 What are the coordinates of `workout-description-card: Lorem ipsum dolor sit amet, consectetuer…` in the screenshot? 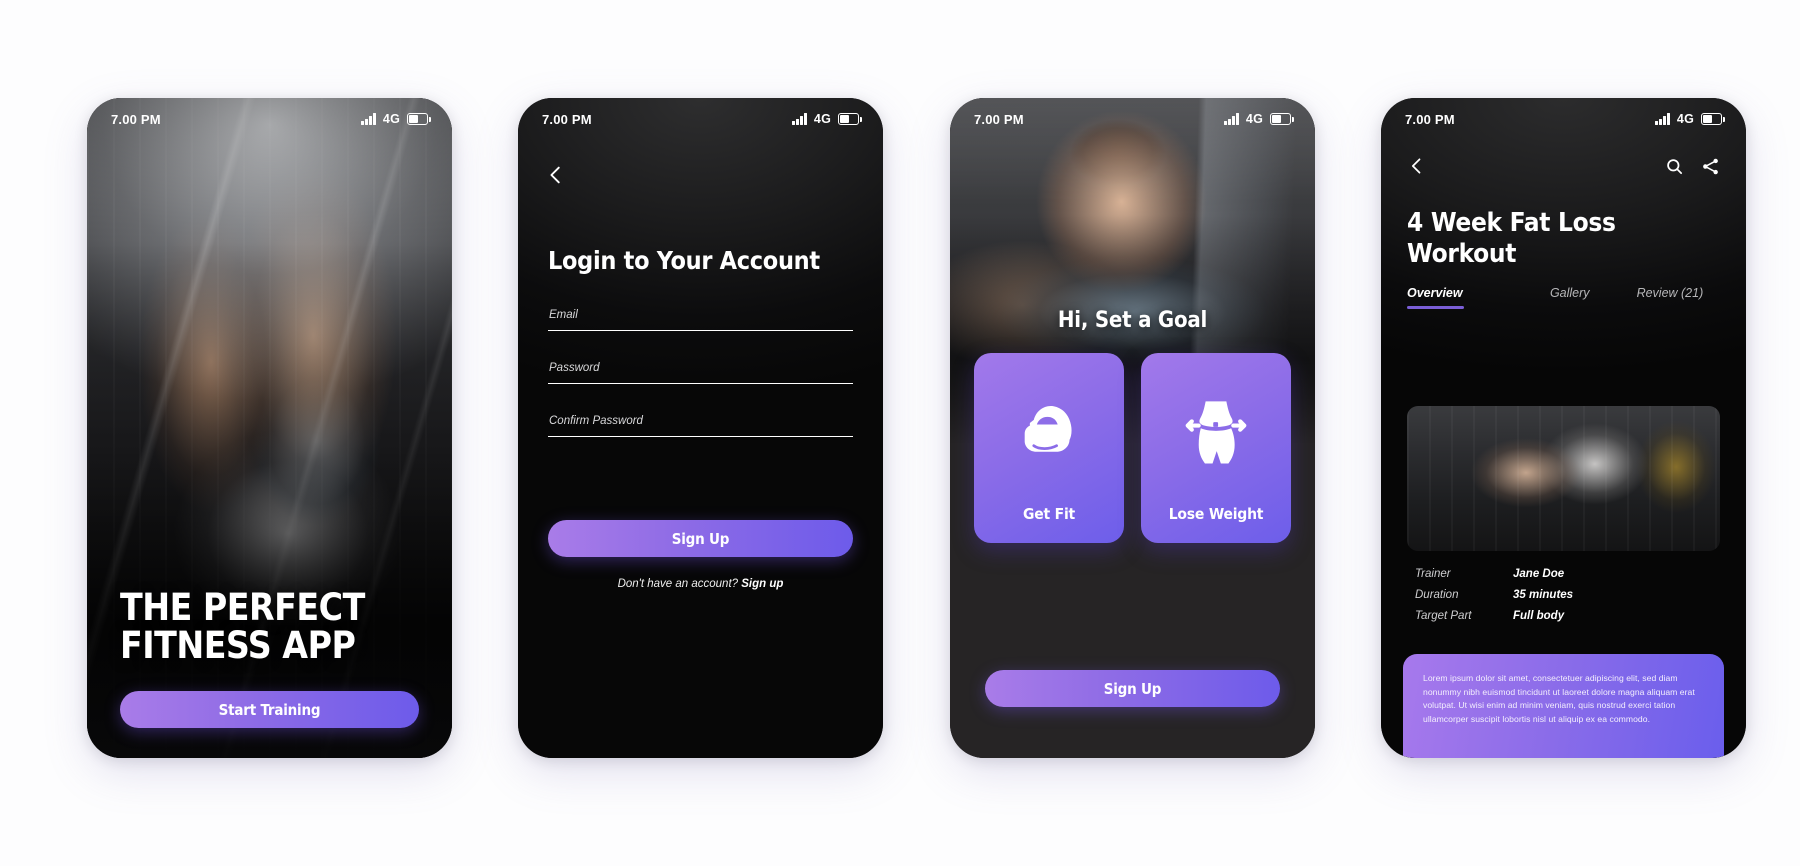 It's located at (1563, 706).